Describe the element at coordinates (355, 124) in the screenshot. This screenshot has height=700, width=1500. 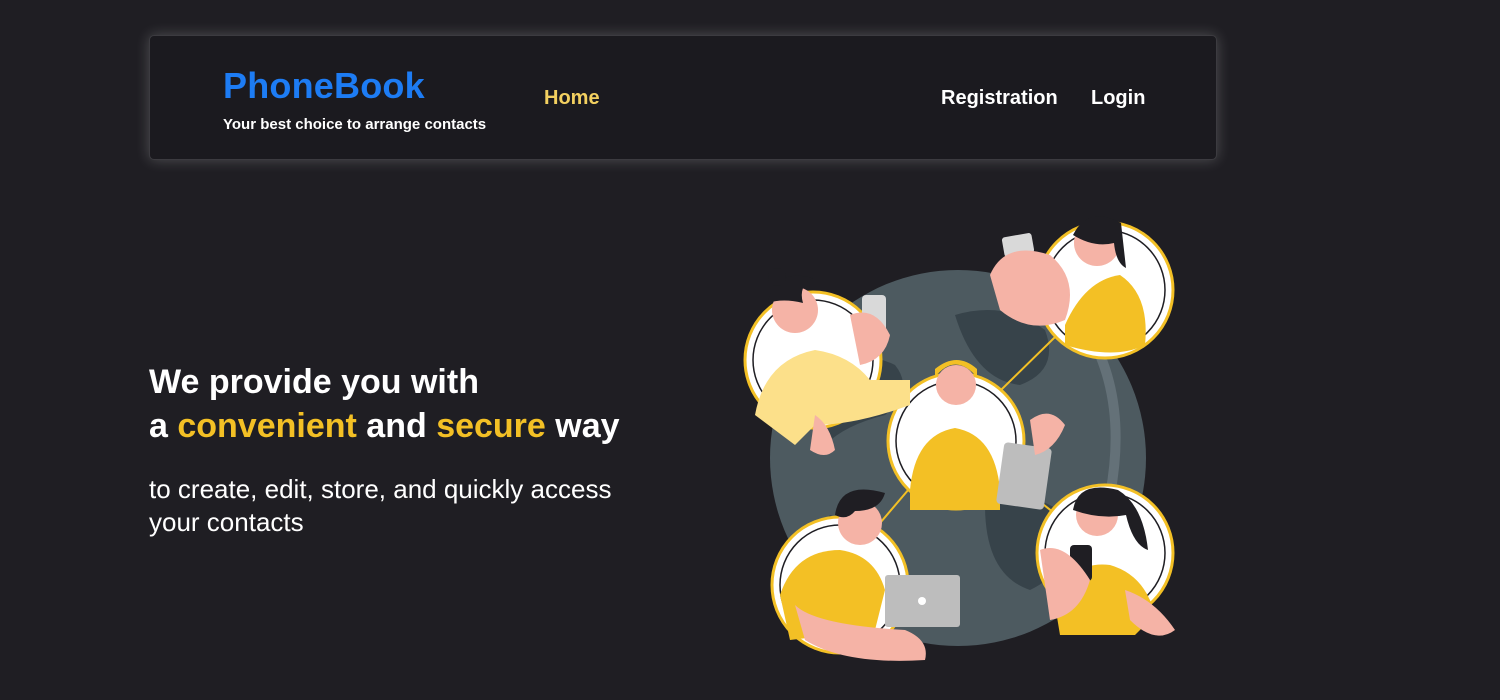
I see `tagline: Your best choice to arrange contacts` at that location.